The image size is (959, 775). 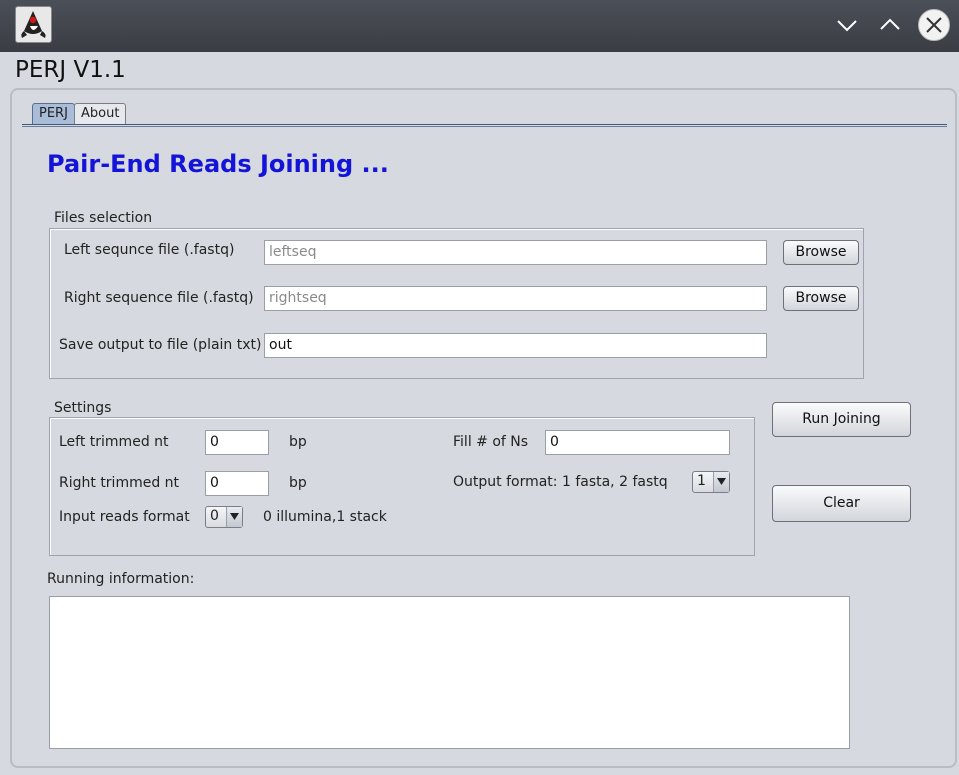 I want to click on maximize-icon, so click(x=890, y=25).